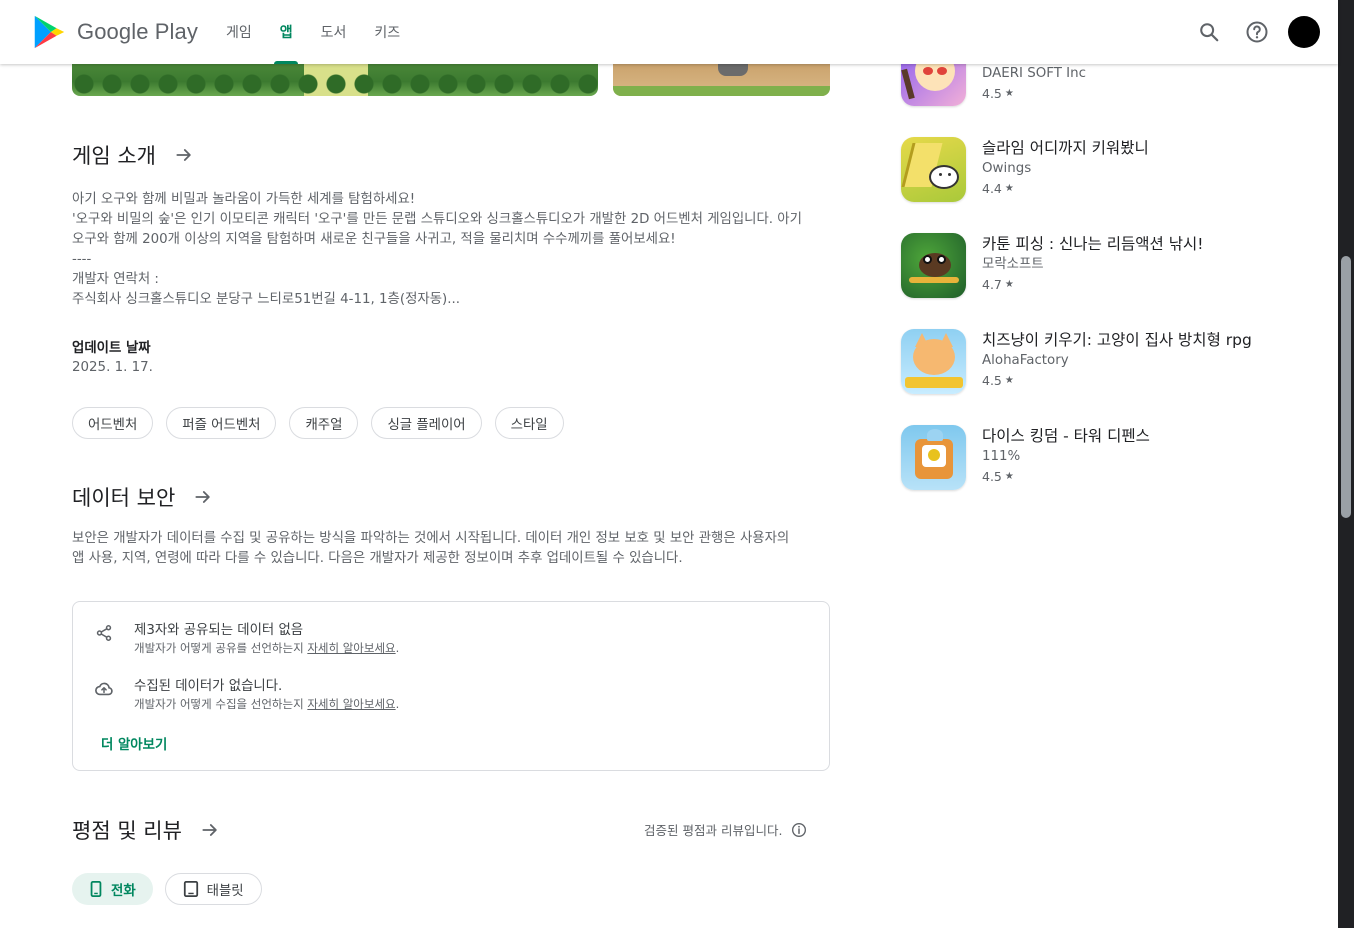  I want to click on device-tab-label: 태블릿, so click(225, 891).